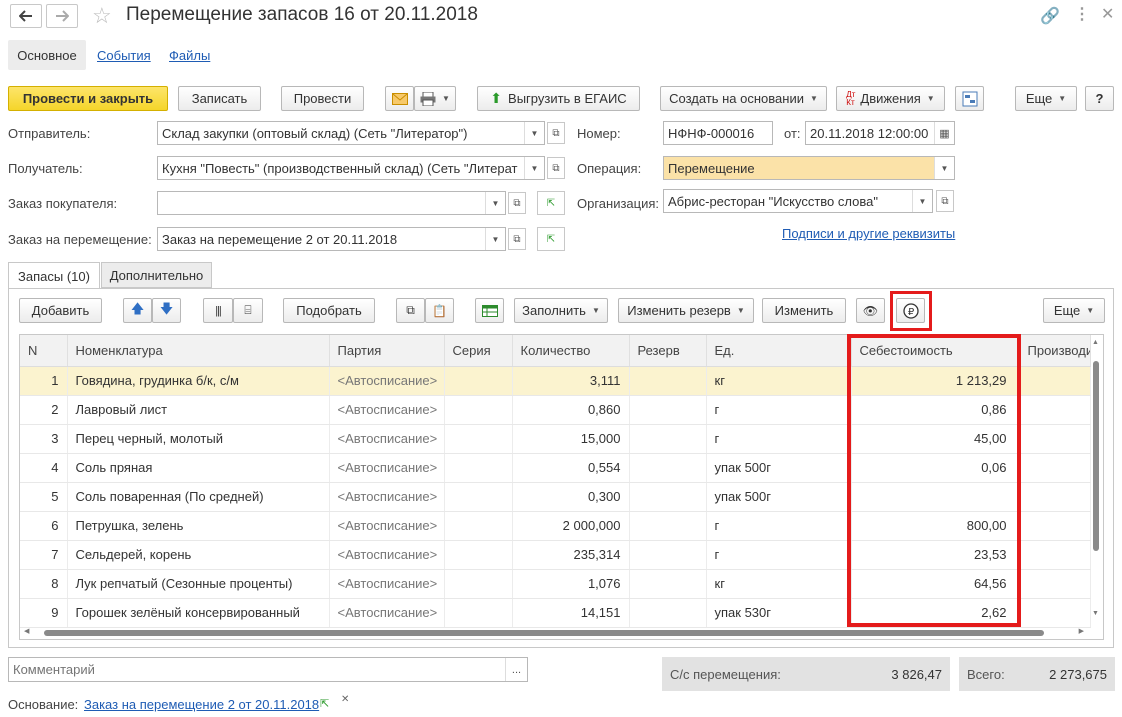  I want to click on column-header: Номенклатура, so click(198, 351).